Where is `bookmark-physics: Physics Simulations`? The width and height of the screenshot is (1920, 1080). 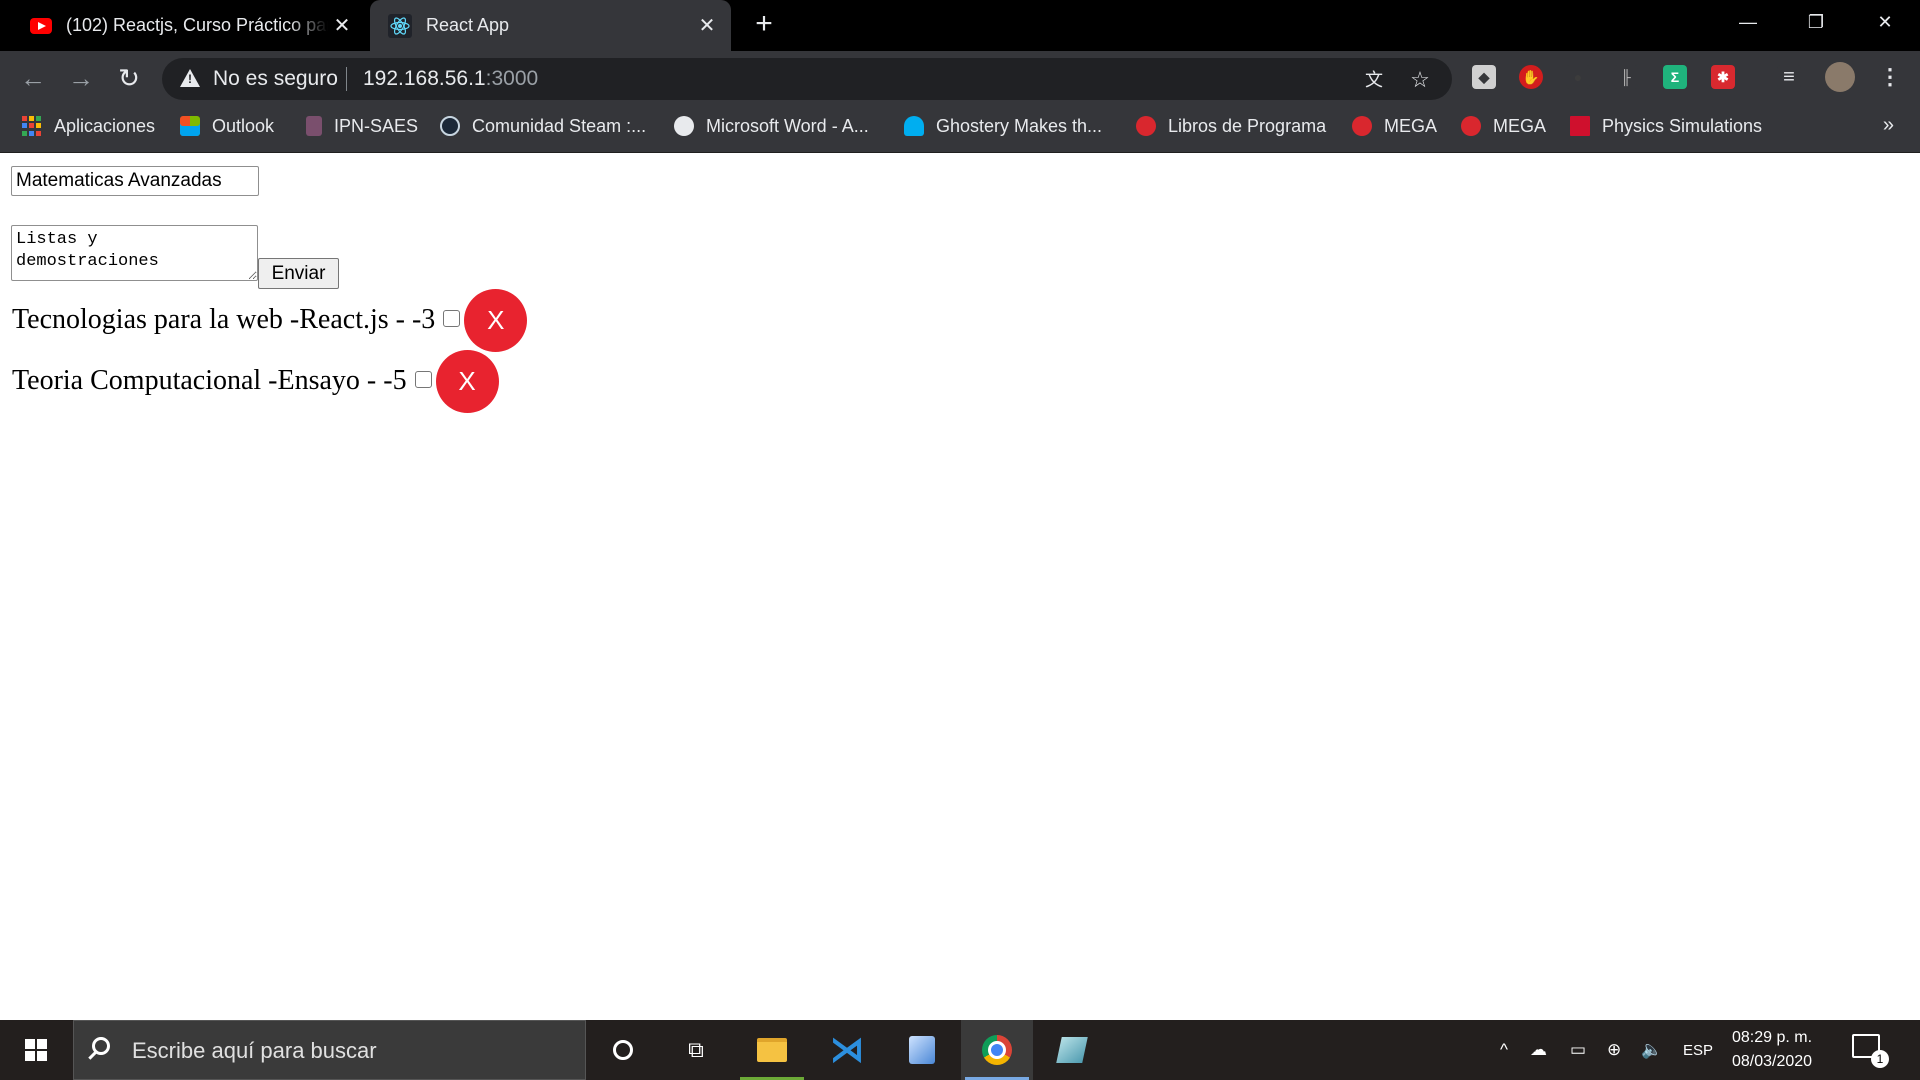
bookmark-physics: Physics Simulations is located at coordinates (1666, 126).